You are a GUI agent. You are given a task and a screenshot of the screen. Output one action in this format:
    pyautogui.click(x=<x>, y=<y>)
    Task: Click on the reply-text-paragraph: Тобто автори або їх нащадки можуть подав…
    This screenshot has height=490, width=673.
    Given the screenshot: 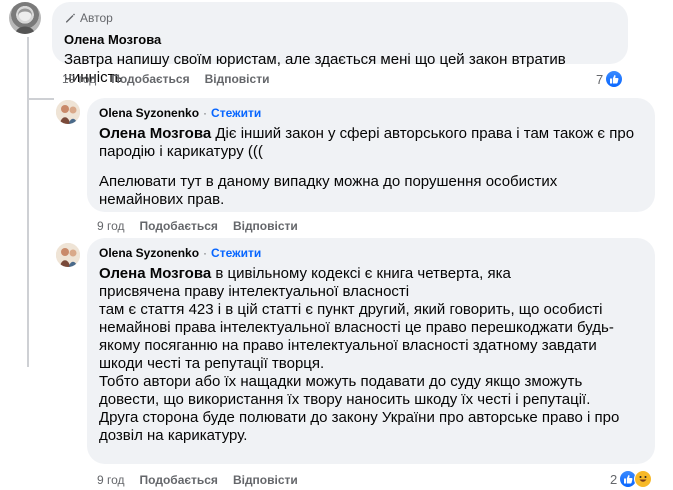 What is the action you would take?
    pyautogui.click(x=345, y=390)
    